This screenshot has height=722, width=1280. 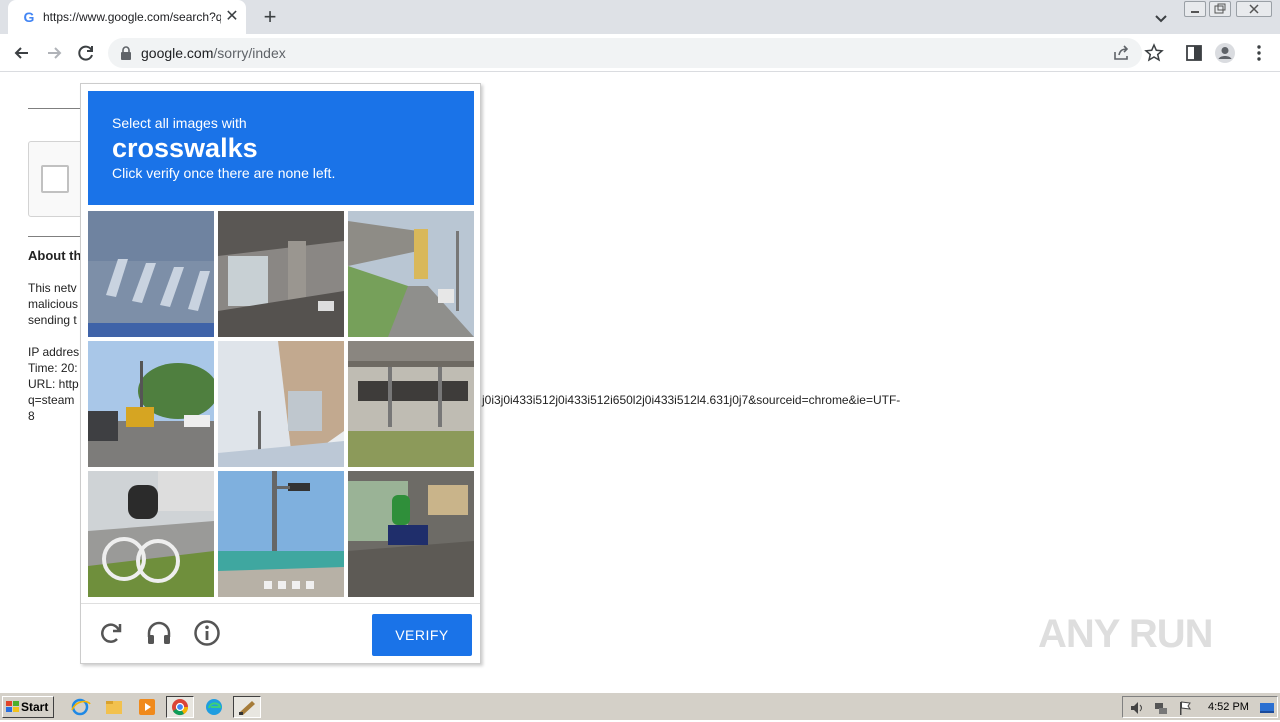 What do you see at coordinates (1137, 708) in the screenshot?
I see `volume-icon` at bounding box center [1137, 708].